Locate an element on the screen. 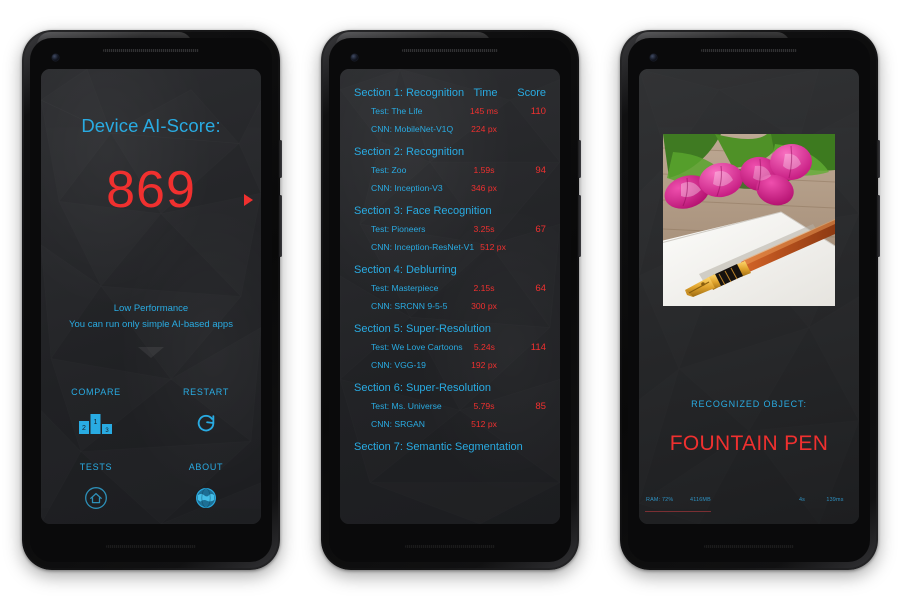  table-row: CNN: MobileNet-V1Q 224 px is located at coordinates (450, 129).